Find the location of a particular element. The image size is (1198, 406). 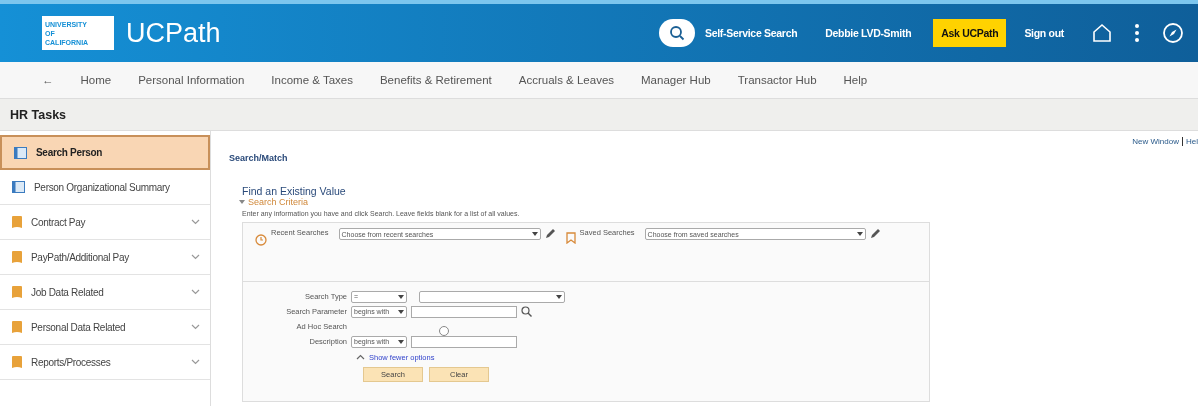

sidebar-item: PayPath/Additional Pay is located at coordinates (105, 257).